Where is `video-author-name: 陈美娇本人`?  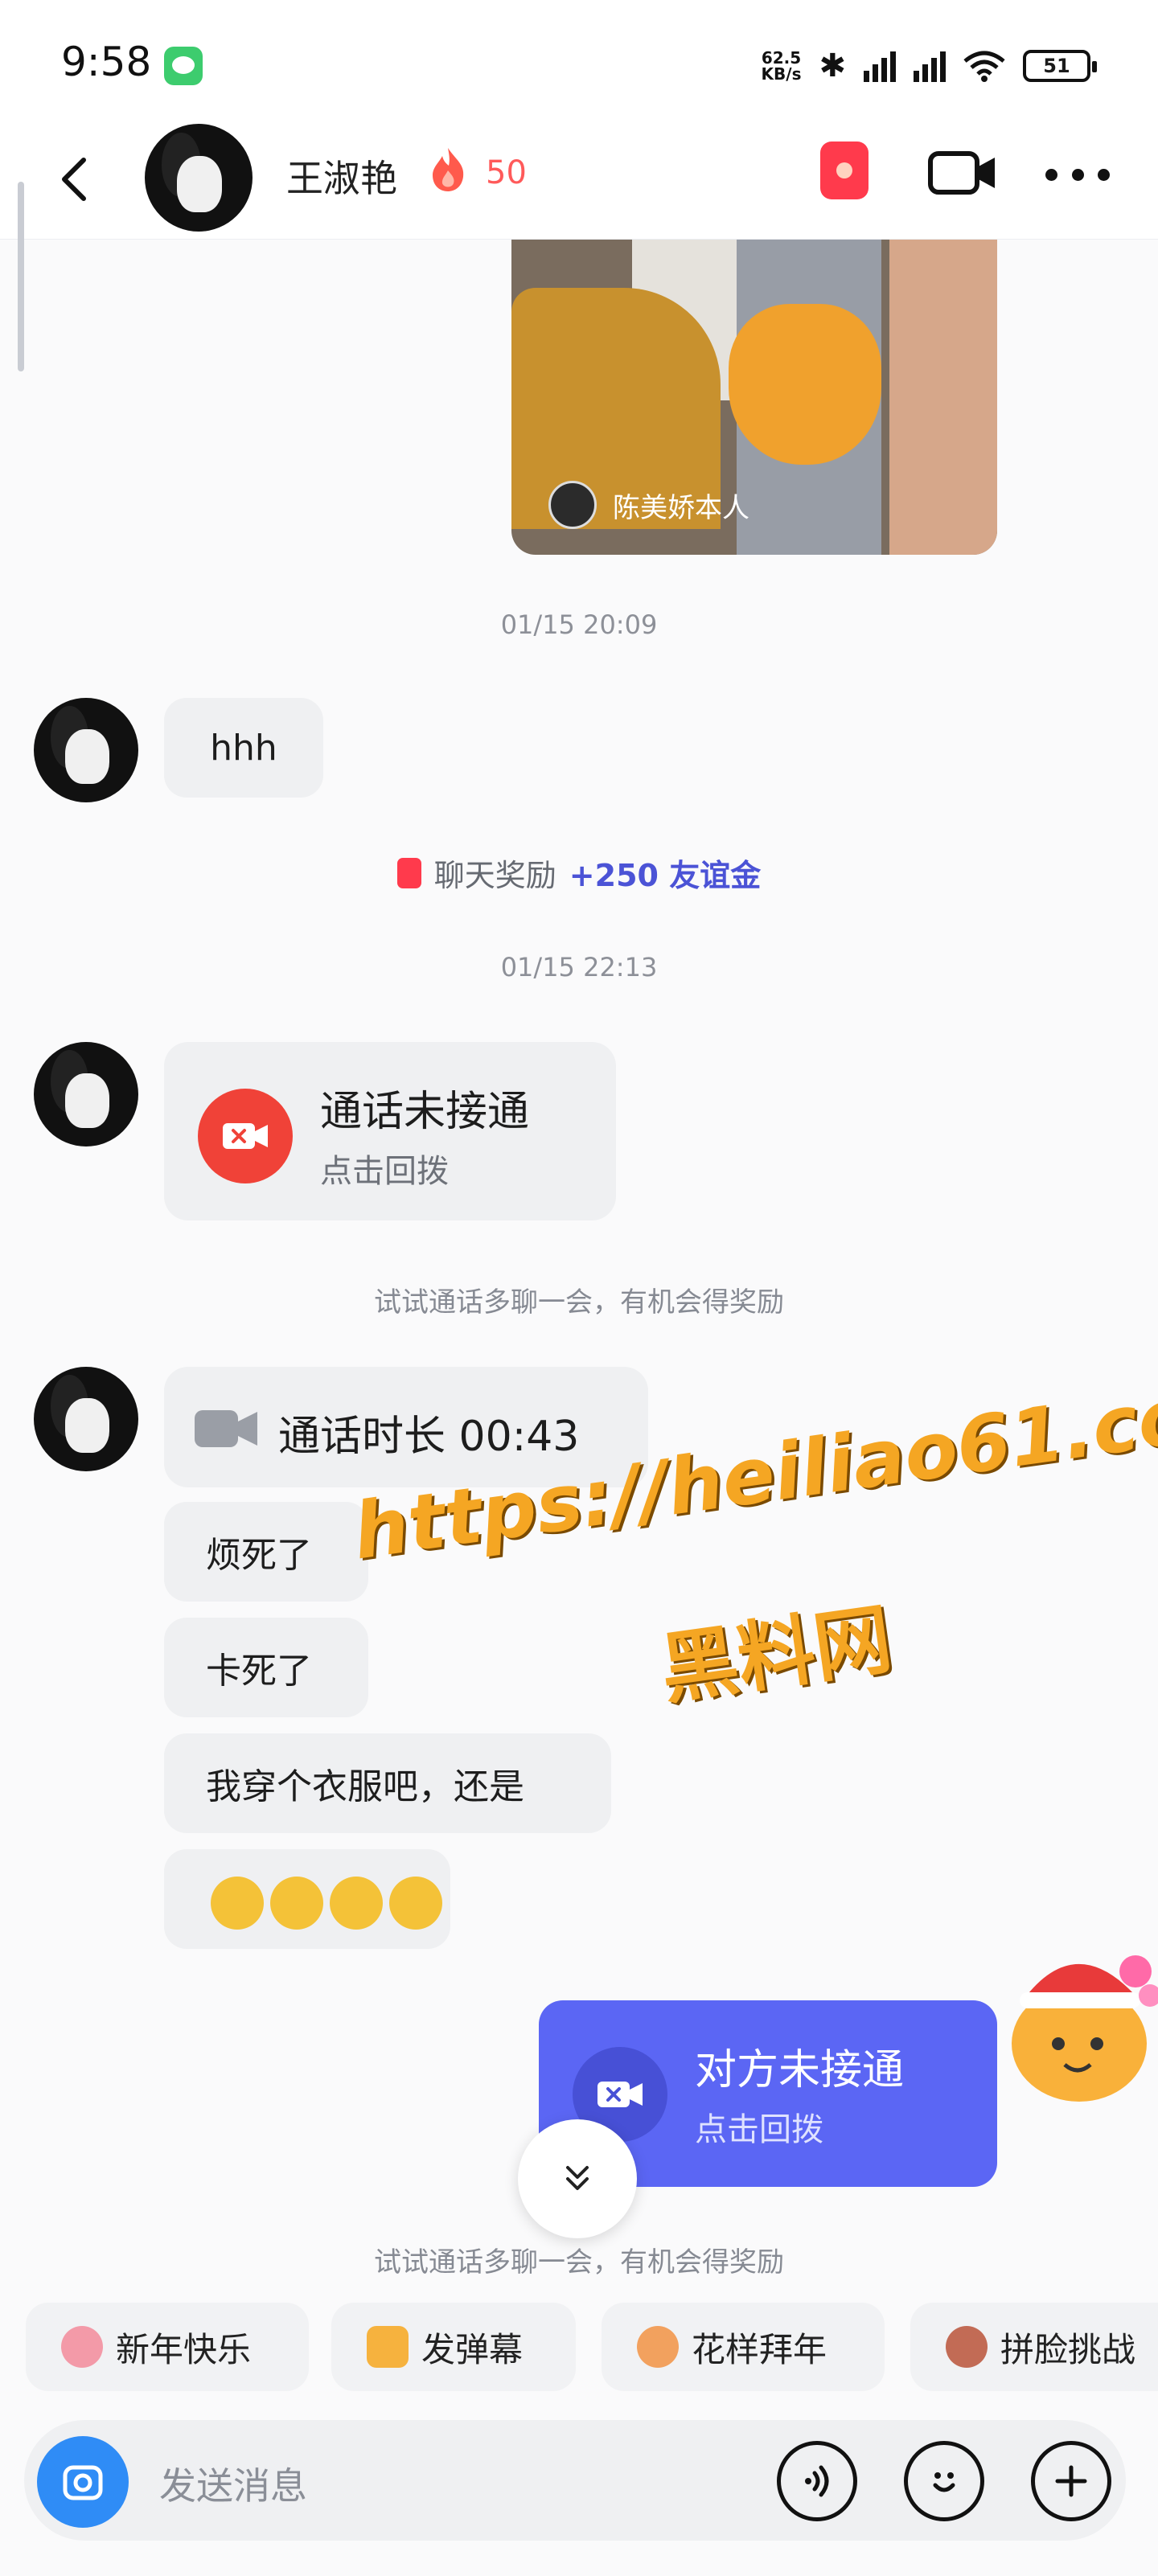
video-author-name: 陈美娇本人 is located at coordinates (681, 508).